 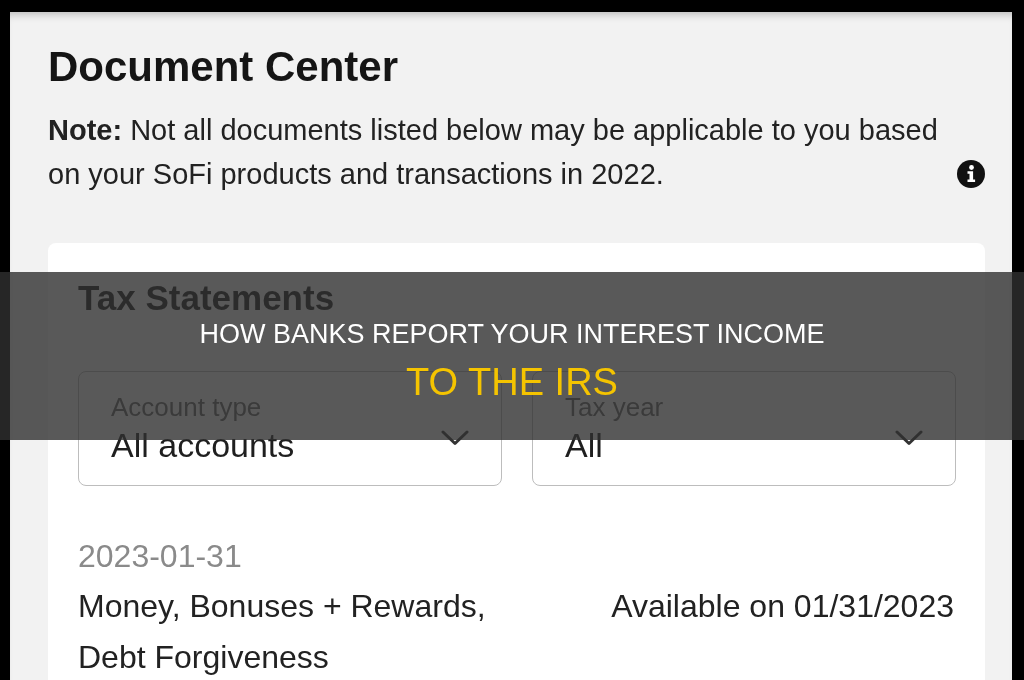 What do you see at coordinates (782, 606) in the screenshot?
I see `availability-status: Available on 01/31/2023` at bounding box center [782, 606].